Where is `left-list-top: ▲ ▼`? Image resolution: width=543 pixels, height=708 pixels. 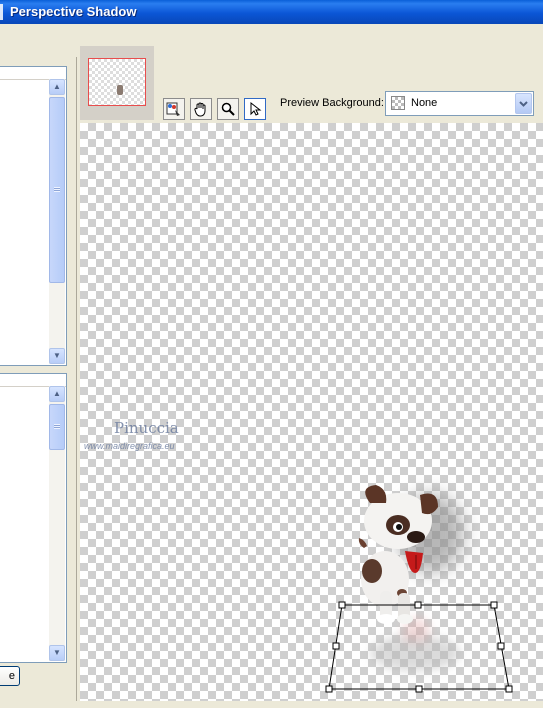
left-list-top: ▲ ▼ is located at coordinates (33, 216).